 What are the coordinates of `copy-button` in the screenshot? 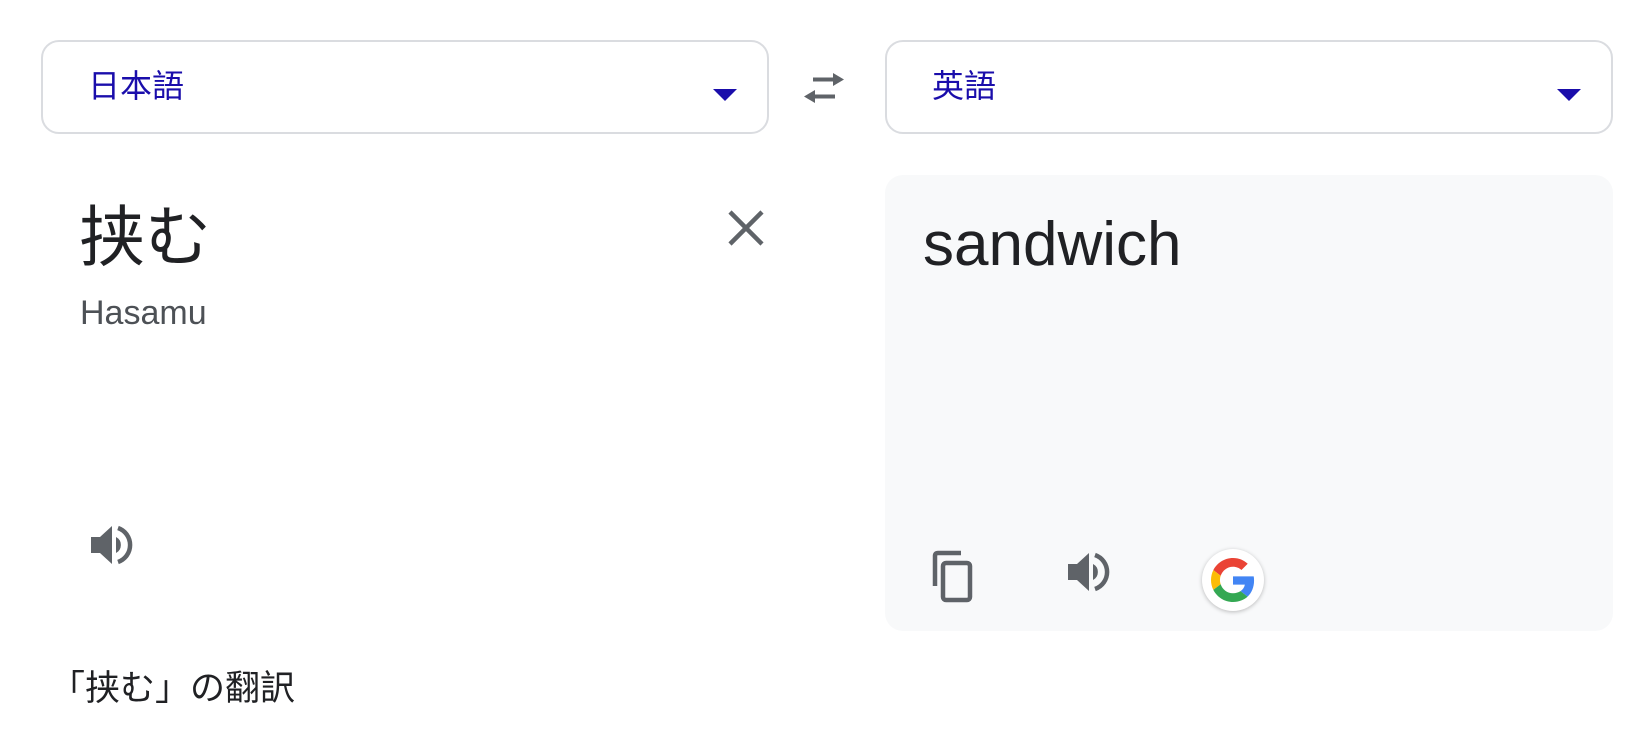 It's located at (953, 577).